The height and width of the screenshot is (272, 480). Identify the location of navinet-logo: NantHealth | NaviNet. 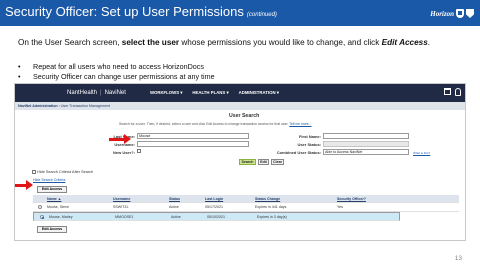
(96, 93).